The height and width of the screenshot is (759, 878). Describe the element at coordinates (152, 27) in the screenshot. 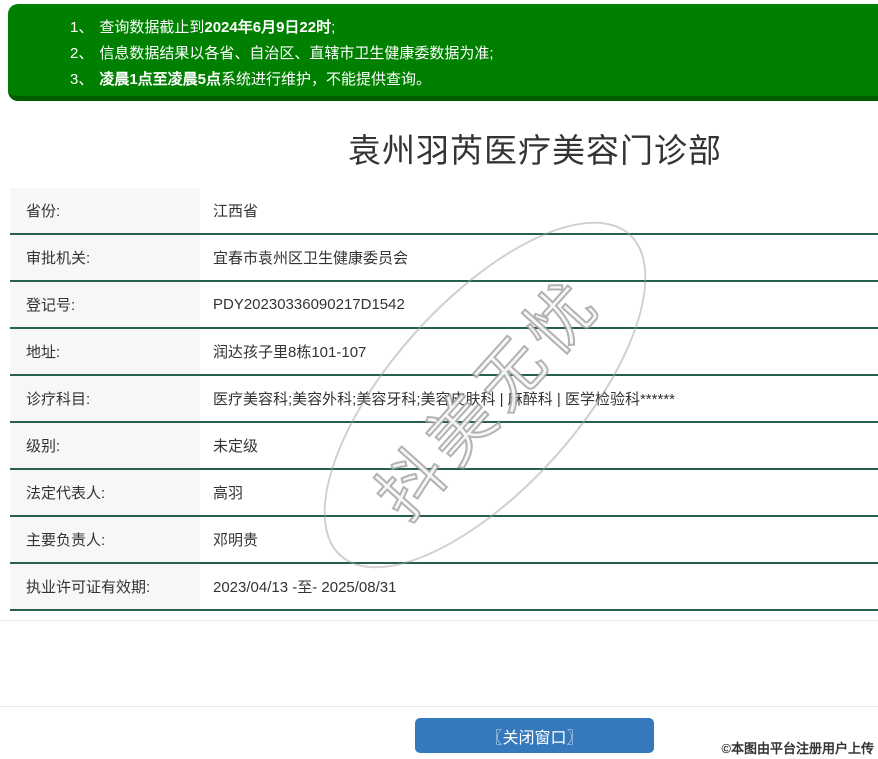

I see `notice-line-text: 查询数据截止到` at that location.